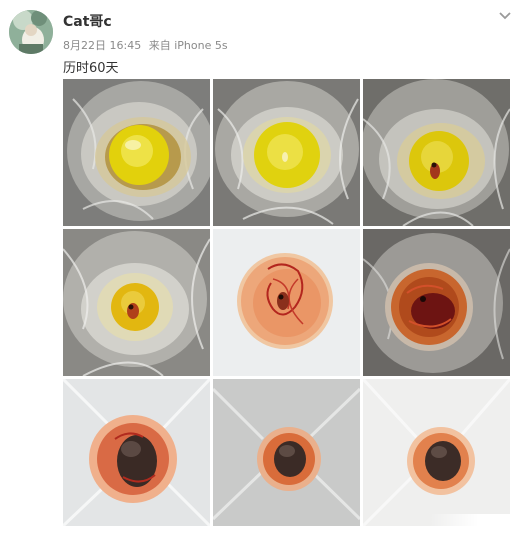 The width and height of the screenshot is (524, 534). I want to click on chevron-down-icon, so click(505, 16).